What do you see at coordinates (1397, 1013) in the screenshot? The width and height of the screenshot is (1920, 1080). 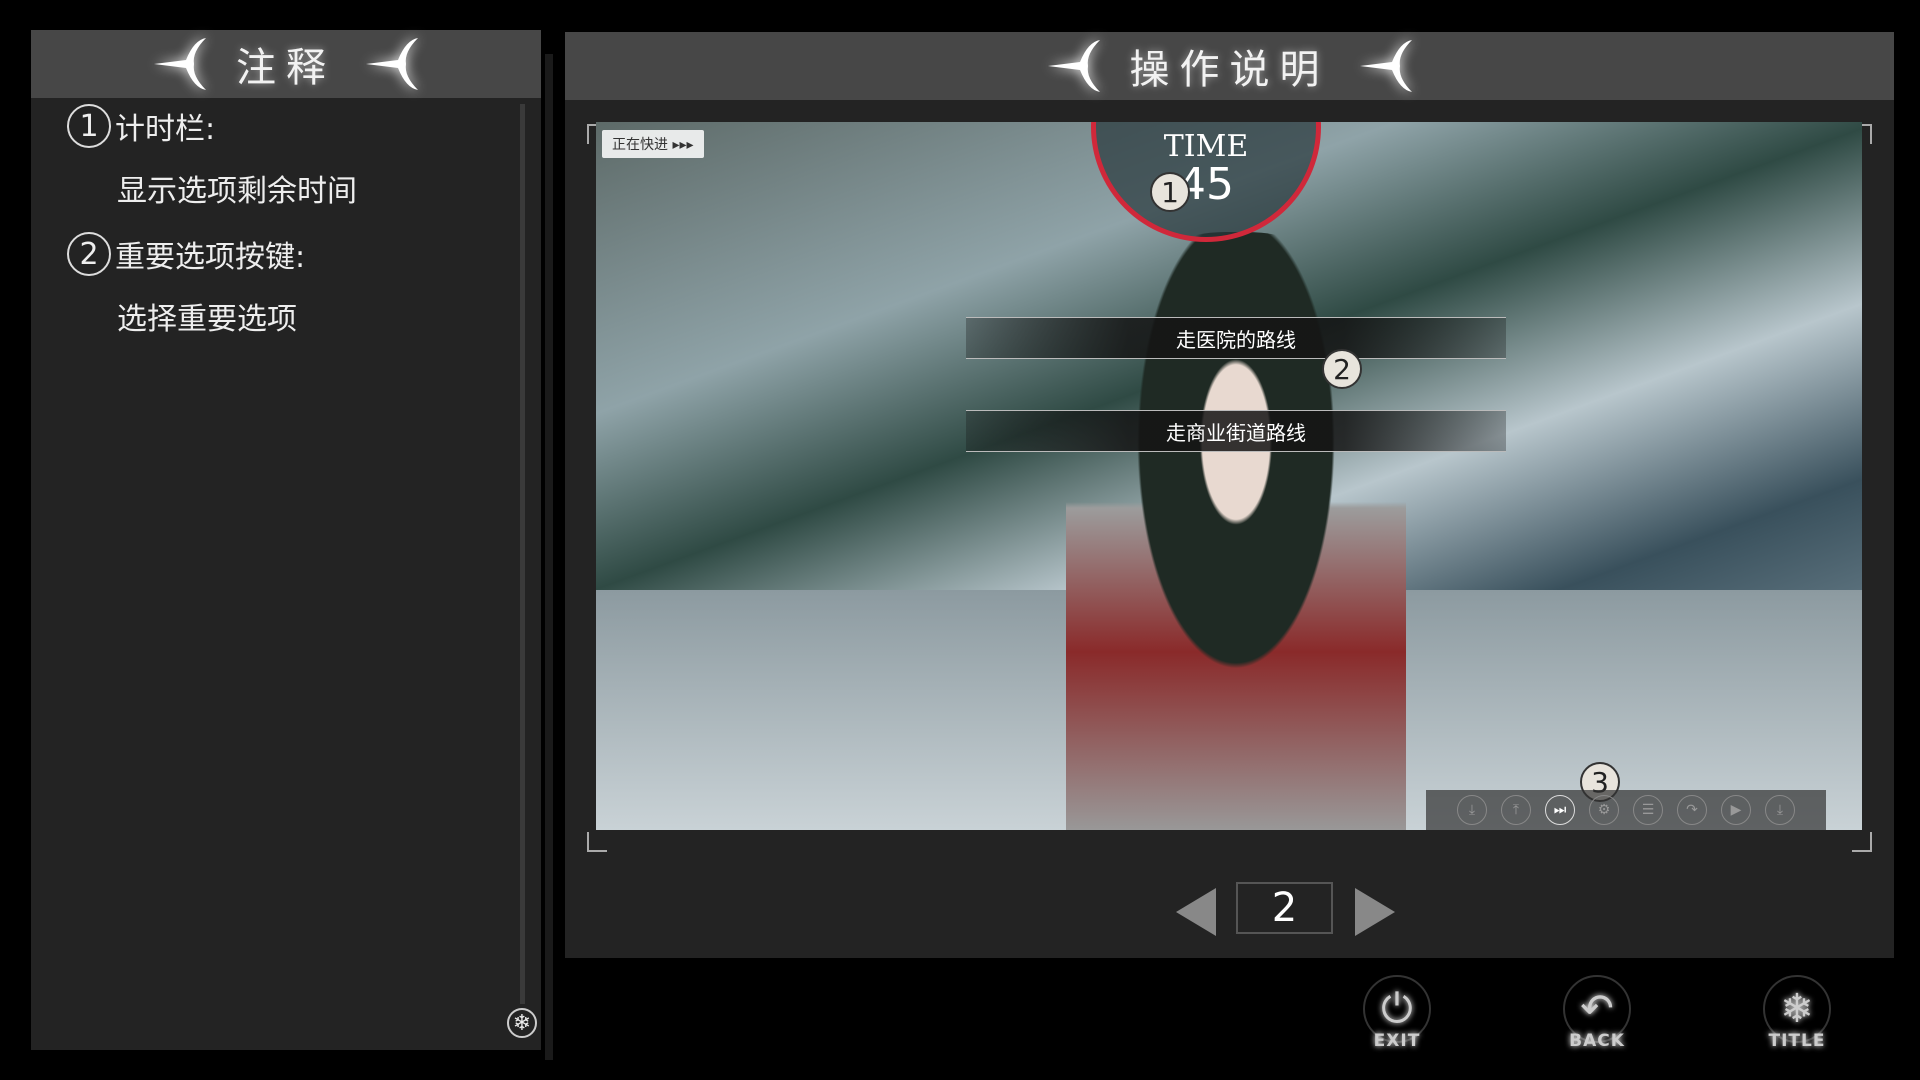 I see `exit-button: ⏻ EXIT` at bounding box center [1397, 1013].